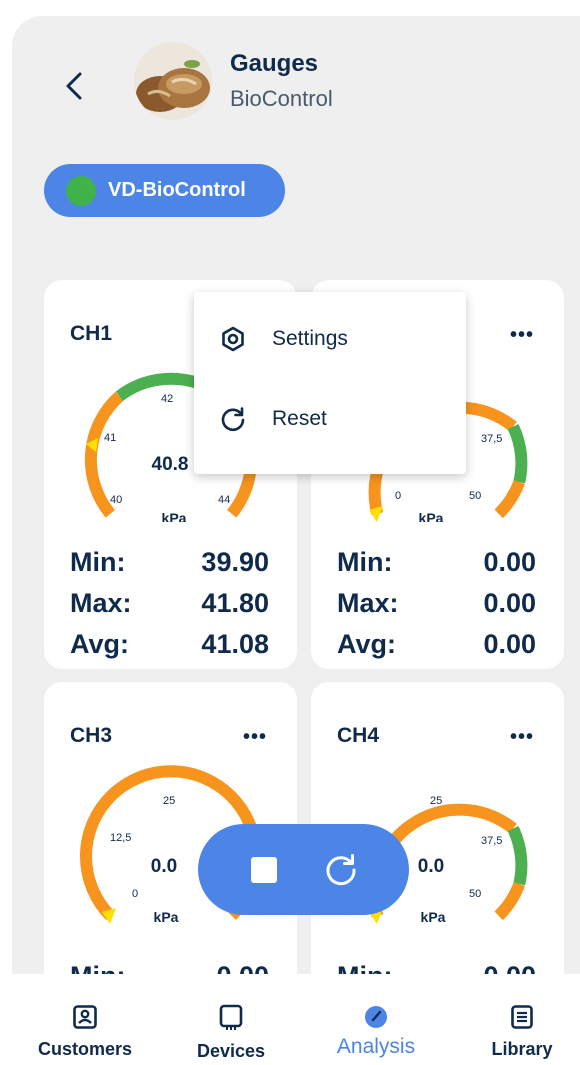 Image resolution: width=580 pixels, height=1065 pixels. Describe the element at coordinates (235, 644) in the screenshot. I see `stat-value: 41.08` at that location.